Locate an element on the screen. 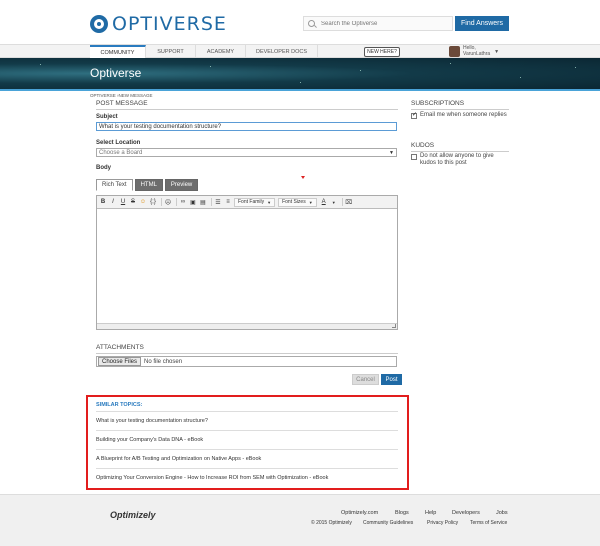 This screenshot has height=546, width=600. disable-kudos-checkbox is located at coordinates (414, 157).